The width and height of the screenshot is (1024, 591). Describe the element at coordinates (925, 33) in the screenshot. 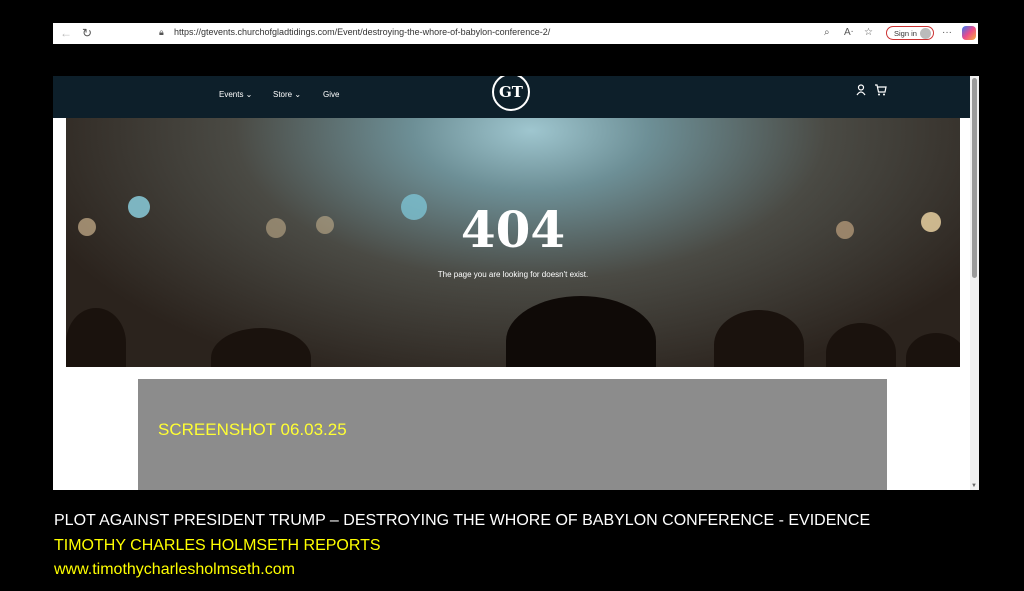

I see `avatar` at that location.